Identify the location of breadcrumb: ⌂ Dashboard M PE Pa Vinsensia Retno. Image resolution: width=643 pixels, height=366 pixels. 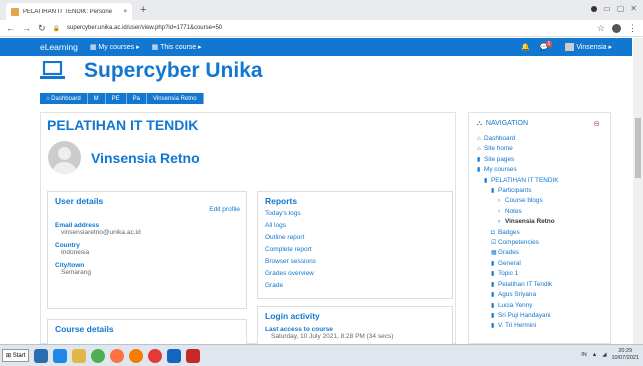
(122, 98).